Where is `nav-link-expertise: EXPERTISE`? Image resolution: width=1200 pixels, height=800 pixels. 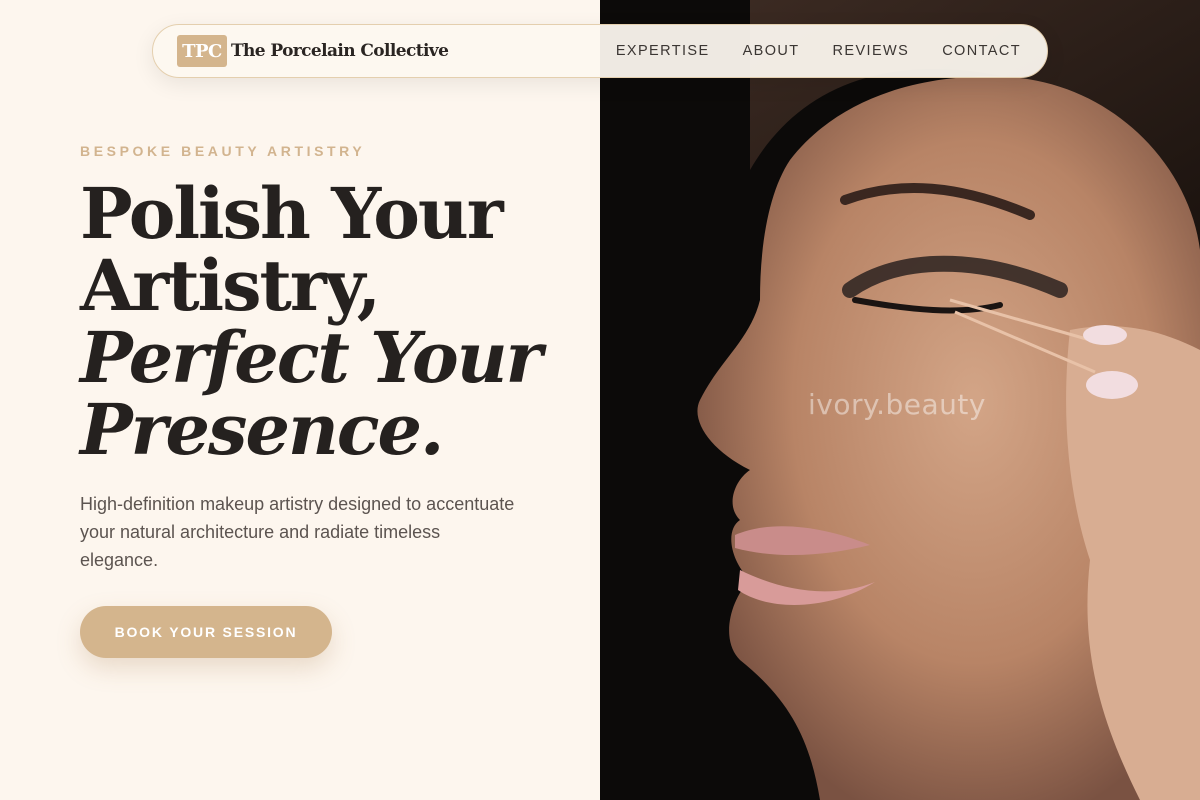
nav-link-expertise: EXPERTISE is located at coordinates (663, 51).